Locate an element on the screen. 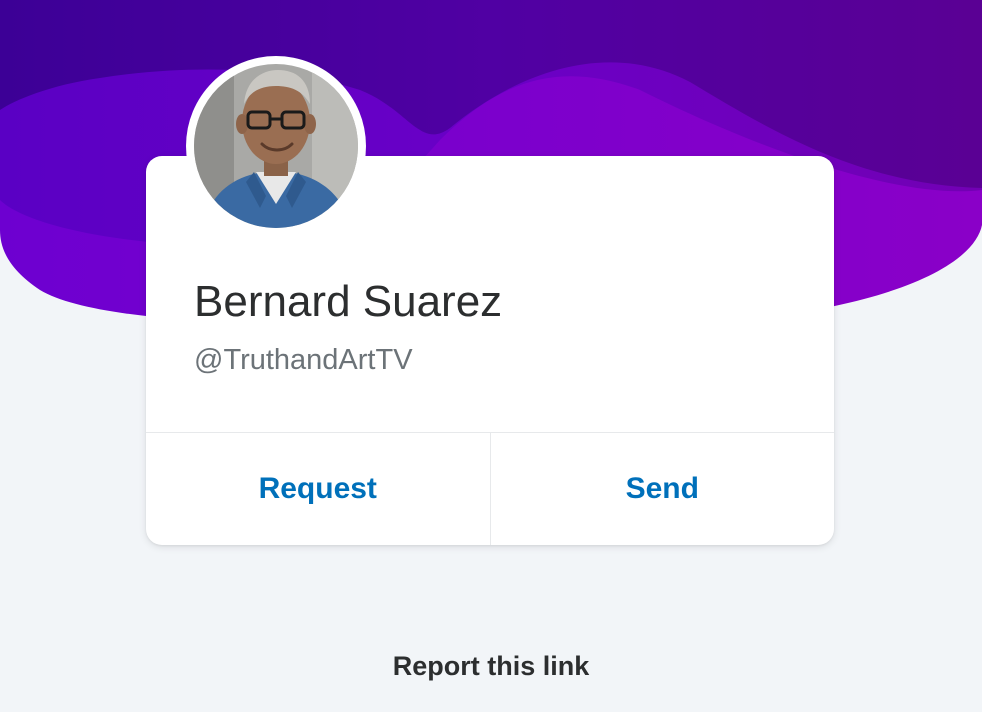  action-row: Request Send is located at coordinates (490, 489).